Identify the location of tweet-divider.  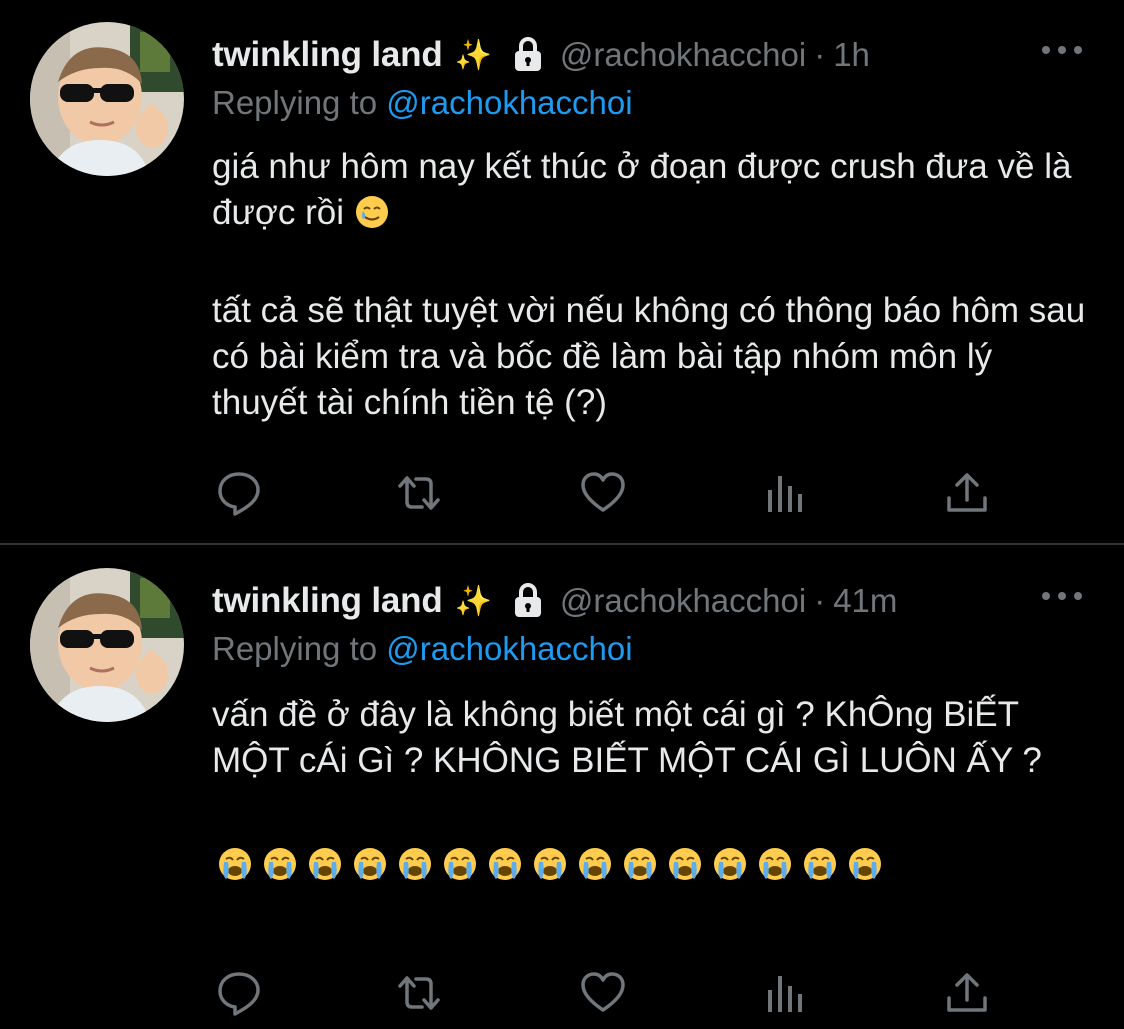
(562, 544).